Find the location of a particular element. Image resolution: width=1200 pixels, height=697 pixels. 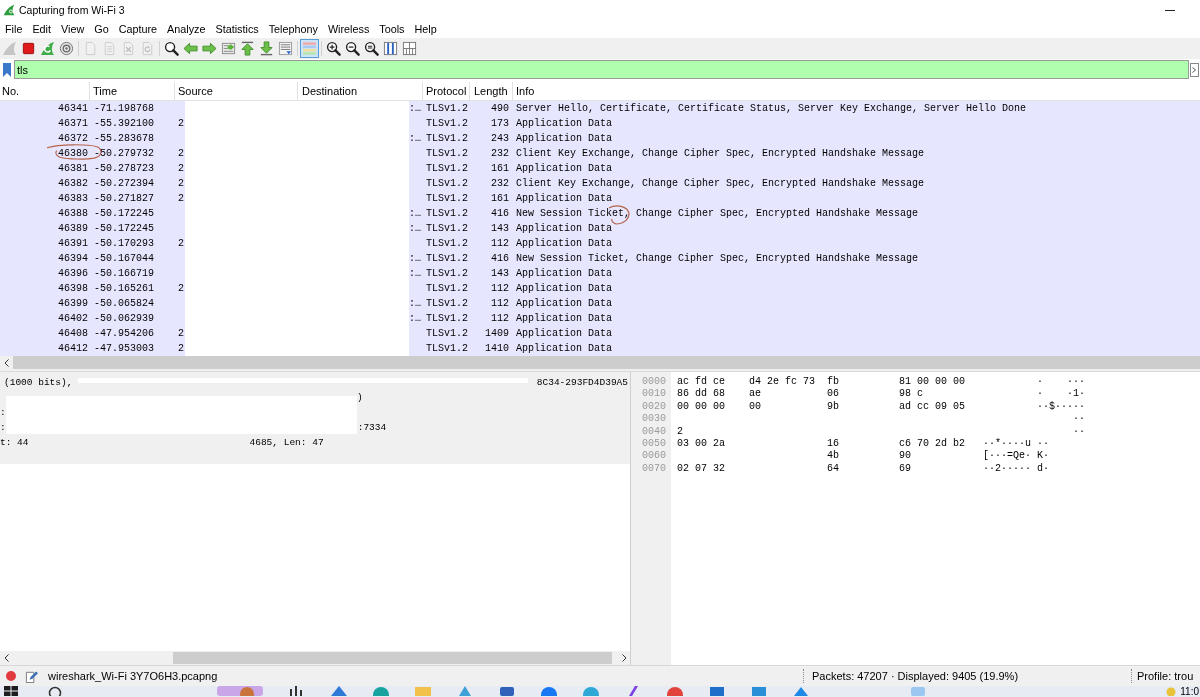

pencil-icon is located at coordinates (31, 676).